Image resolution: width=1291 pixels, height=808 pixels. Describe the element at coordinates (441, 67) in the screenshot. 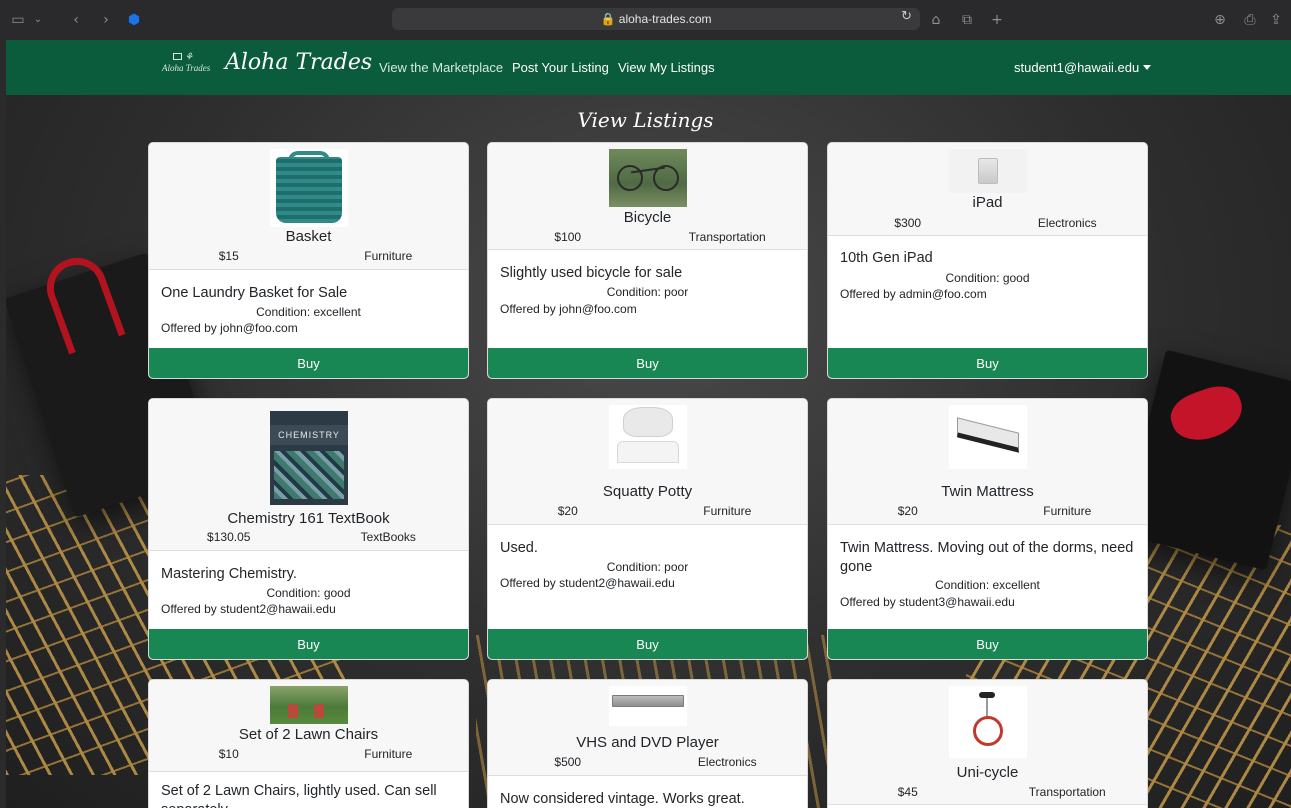

I see `nav-view-marketplace: View the Marketplace` at that location.